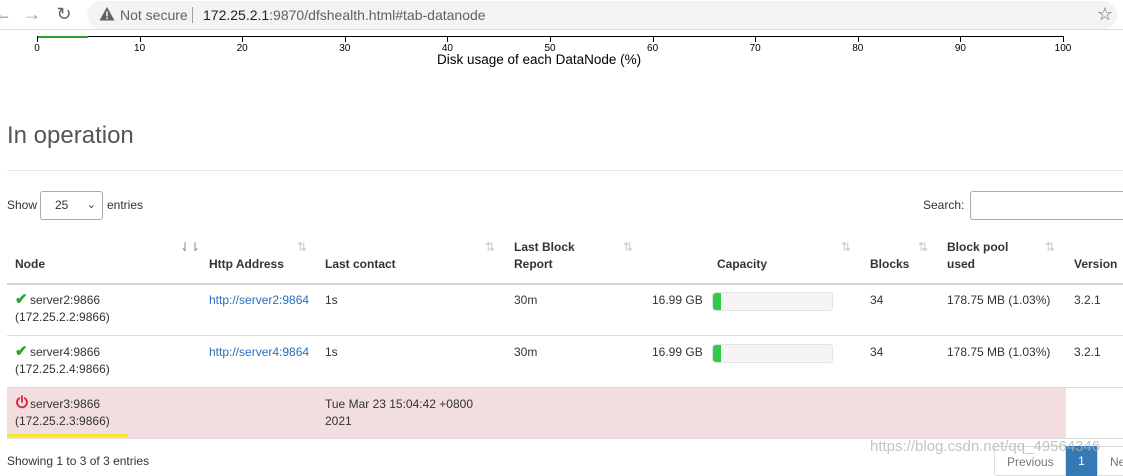 This screenshot has height=476, width=1123. What do you see at coordinates (1110, 461) in the screenshot?
I see `next-page-button: Ne` at bounding box center [1110, 461].